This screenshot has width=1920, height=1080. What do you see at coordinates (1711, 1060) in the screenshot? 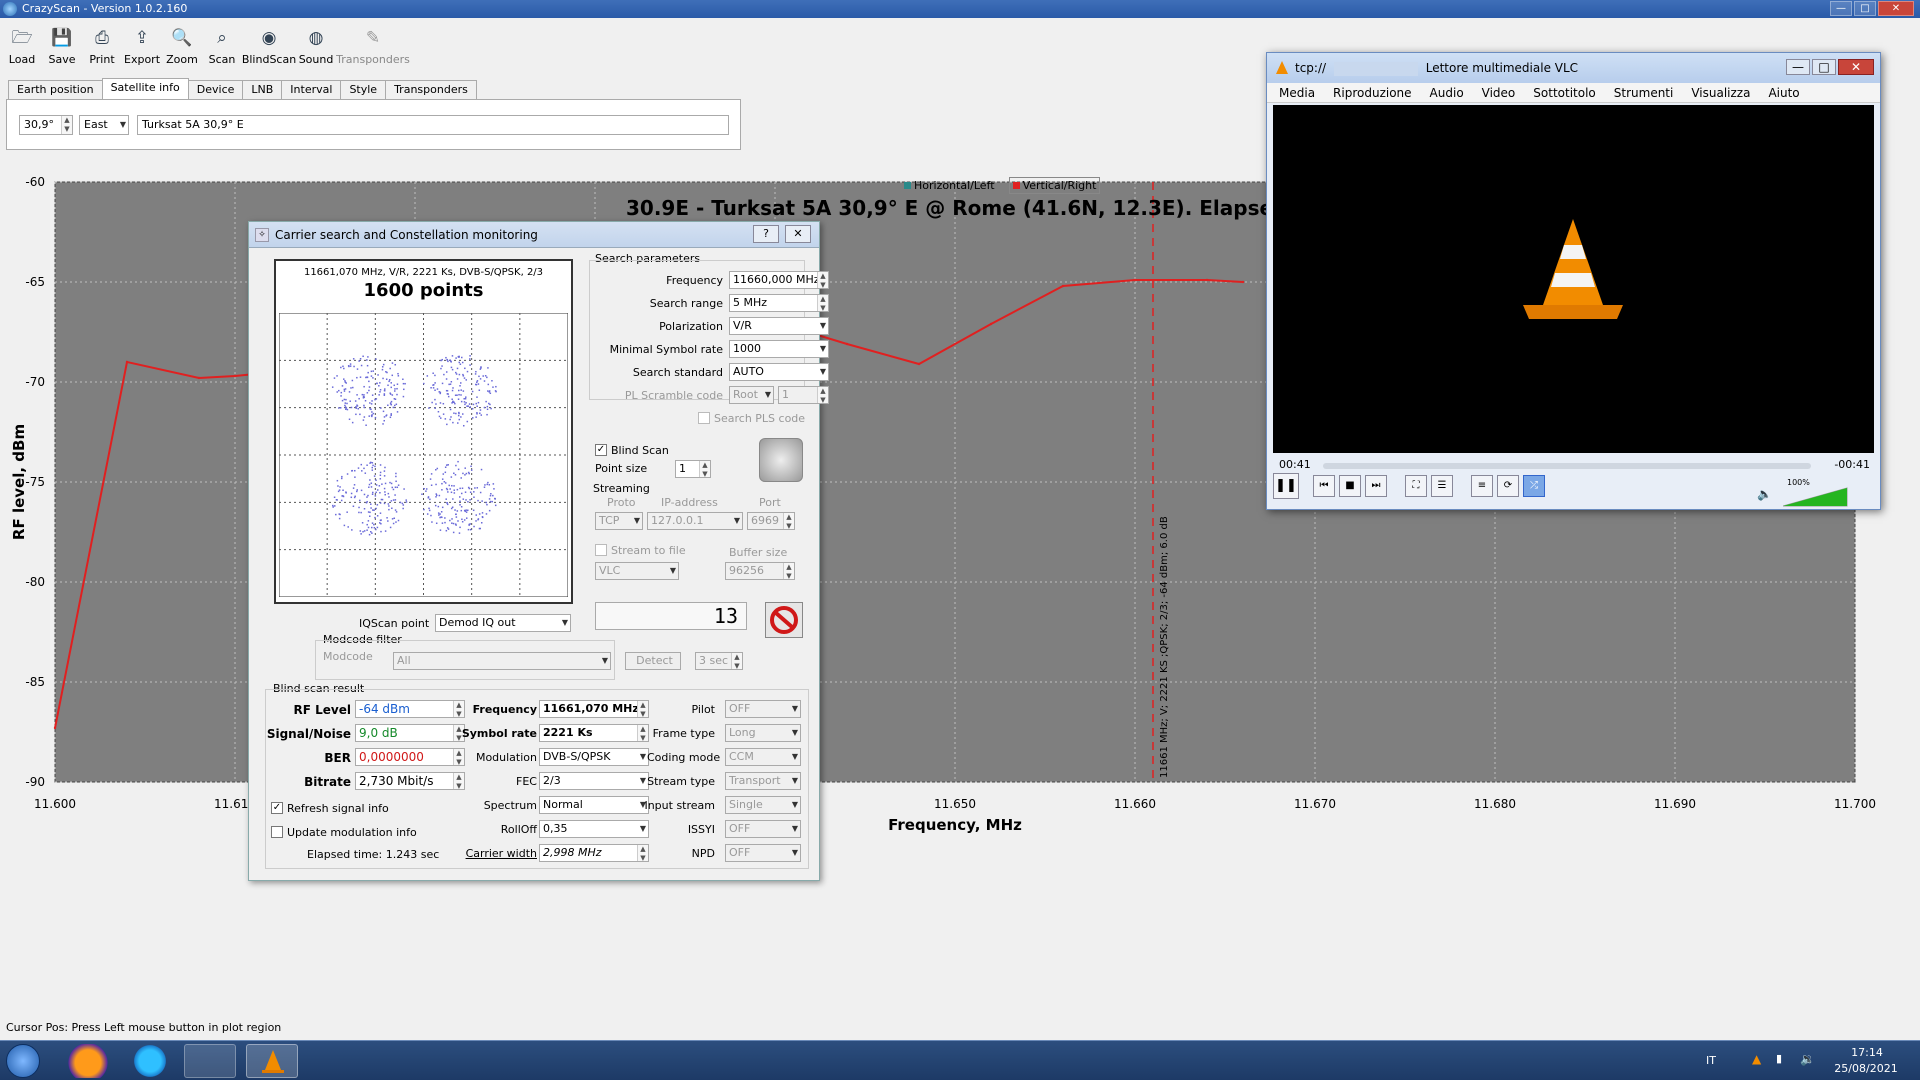
I see `language-indicator: IT` at bounding box center [1711, 1060].